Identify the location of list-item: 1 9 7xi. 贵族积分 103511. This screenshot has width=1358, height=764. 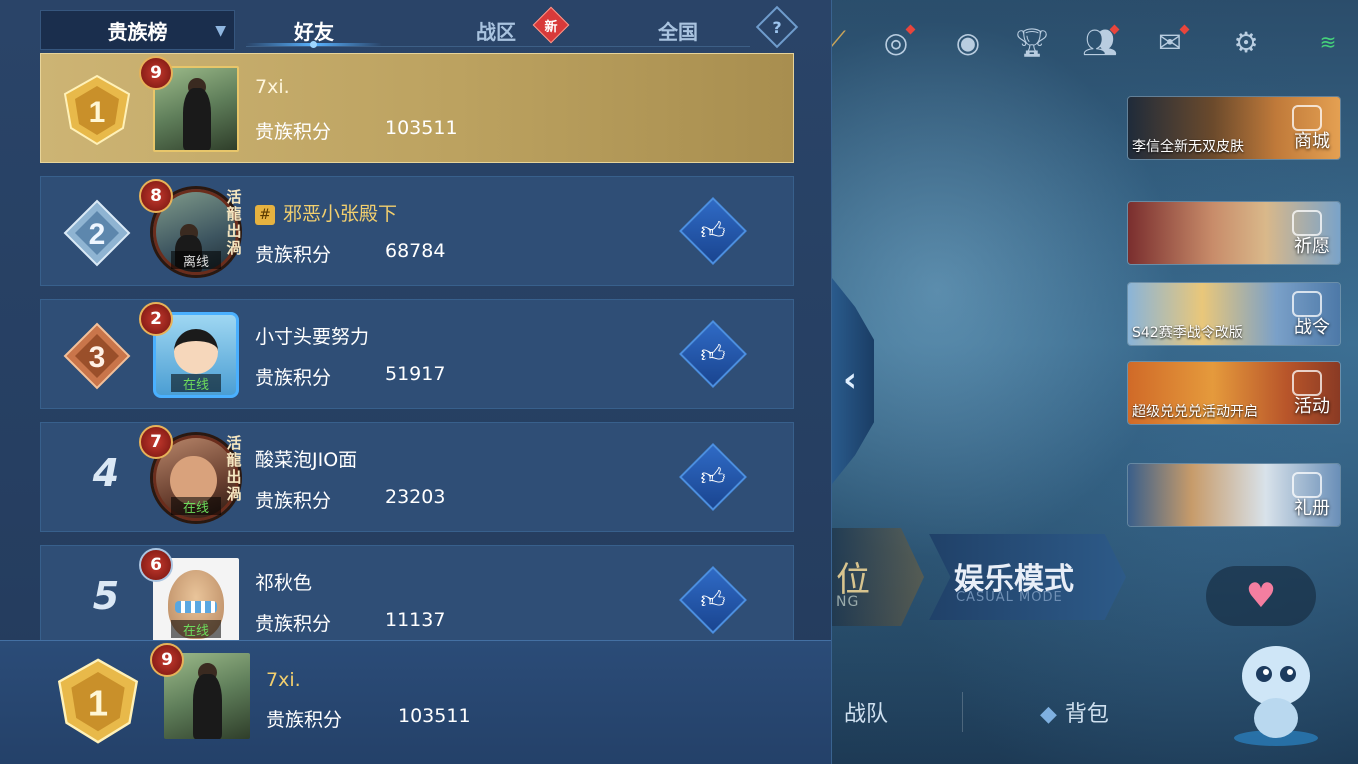
(417, 108).